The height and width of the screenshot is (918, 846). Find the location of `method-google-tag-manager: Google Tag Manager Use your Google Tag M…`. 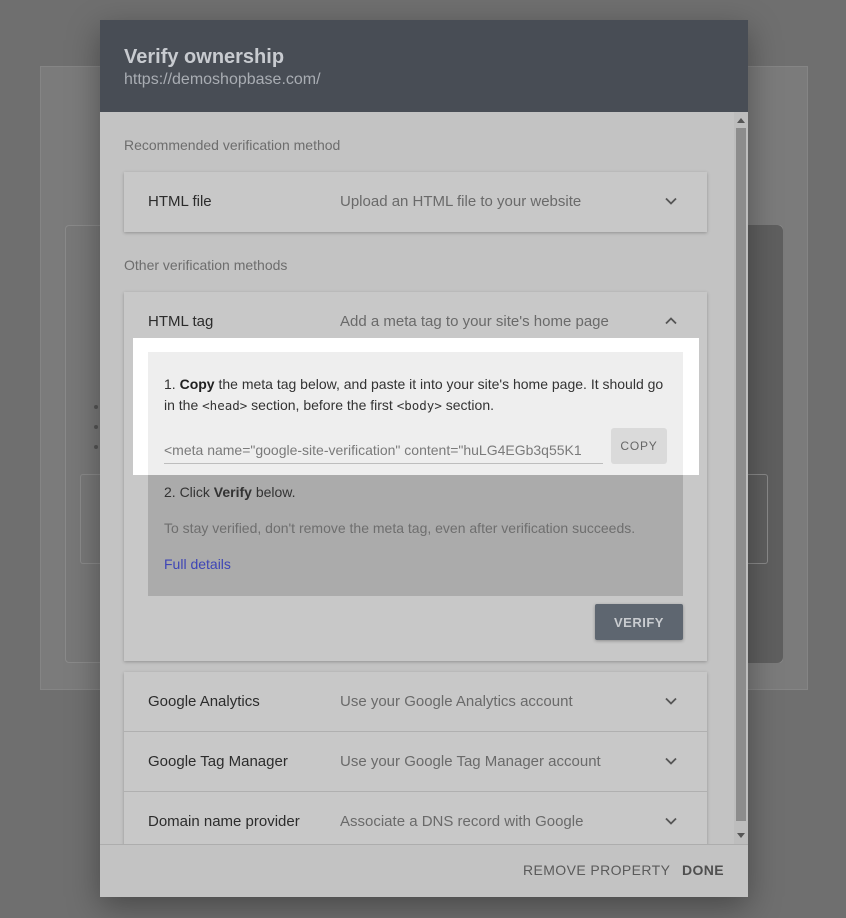

method-google-tag-manager: Google Tag Manager Use your Google Tag M… is located at coordinates (415, 762).